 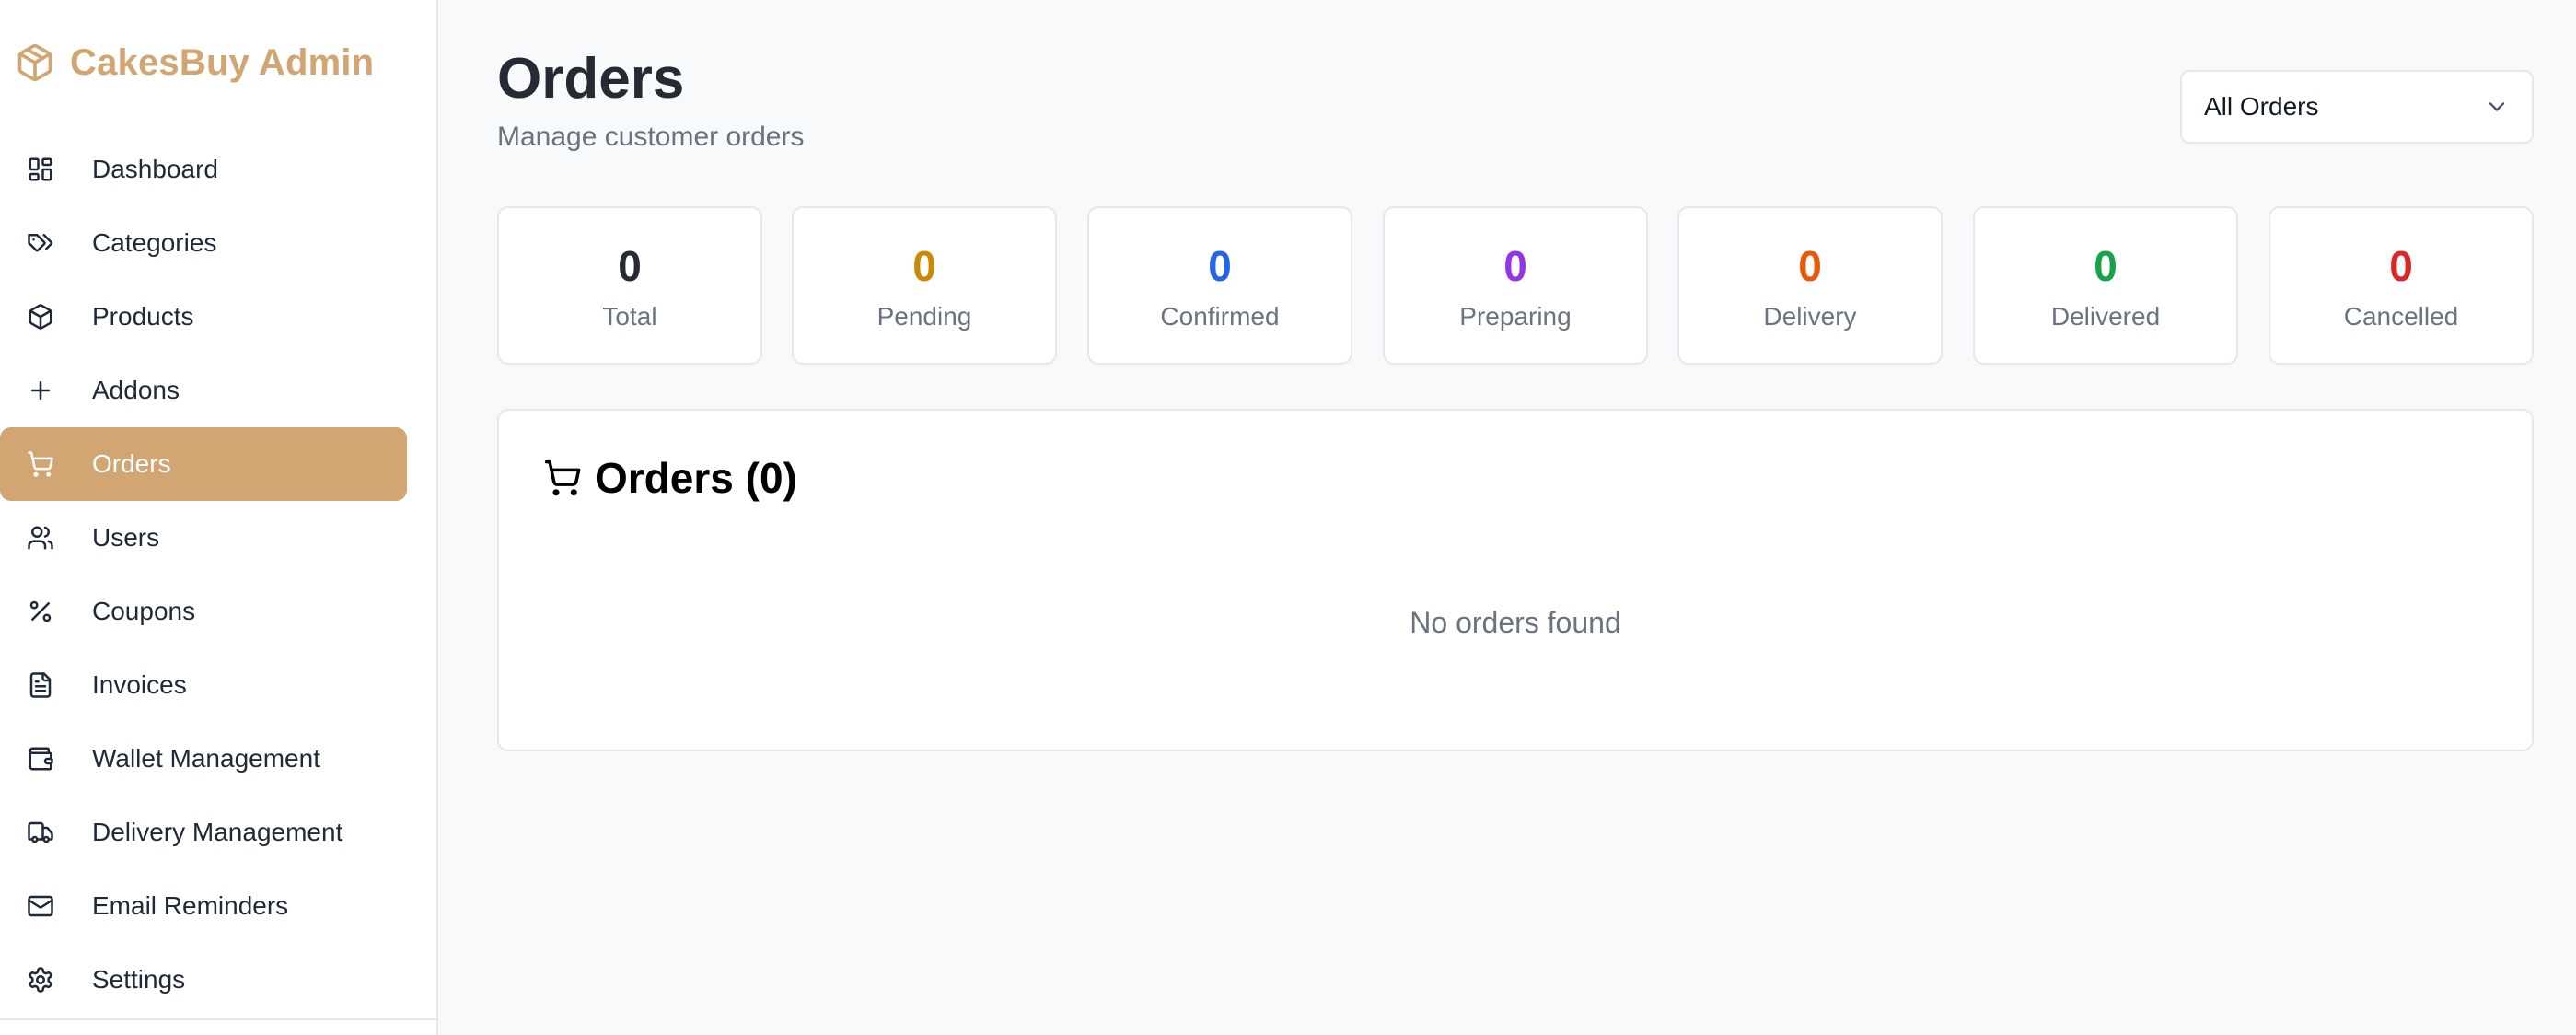 I want to click on sidebar-item-addons: Addons, so click(x=203, y=391).